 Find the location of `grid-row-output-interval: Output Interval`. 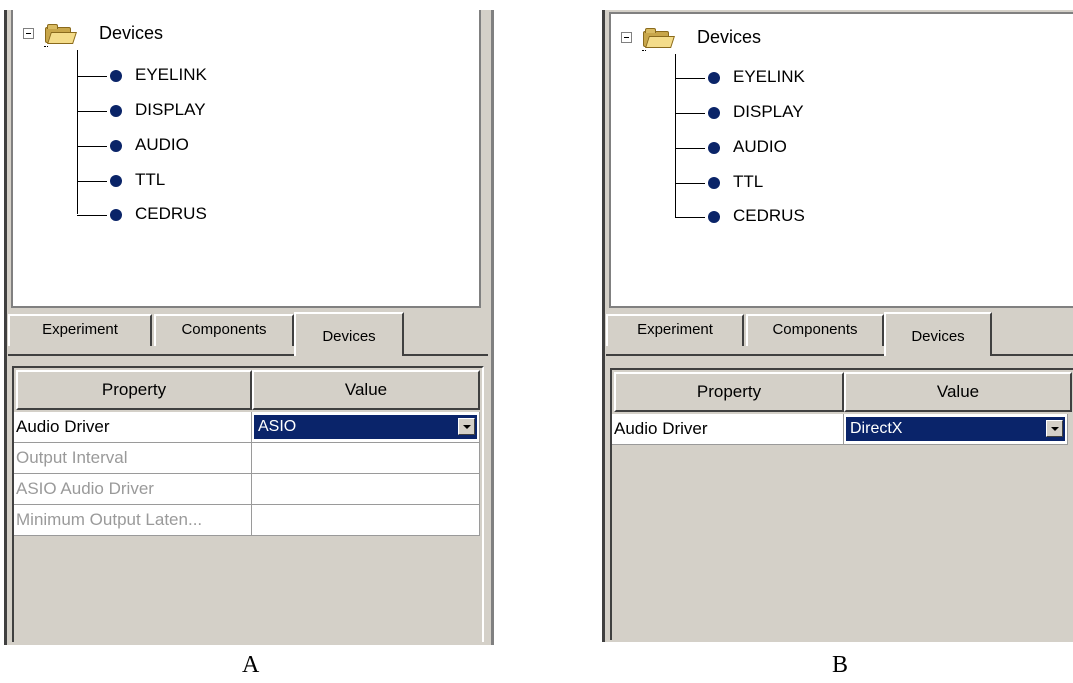

grid-row-output-interval: Output Interval is located at coordinates (247, 458).